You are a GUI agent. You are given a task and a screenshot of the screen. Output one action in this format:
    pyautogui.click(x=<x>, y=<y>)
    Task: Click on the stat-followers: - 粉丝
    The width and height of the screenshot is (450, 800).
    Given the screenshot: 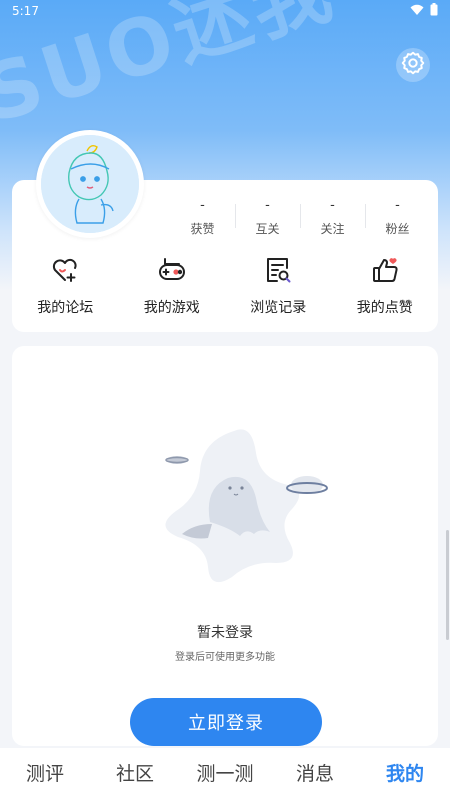 What is the action you would take?
    pyautogui.click(x=397, y=218)
    